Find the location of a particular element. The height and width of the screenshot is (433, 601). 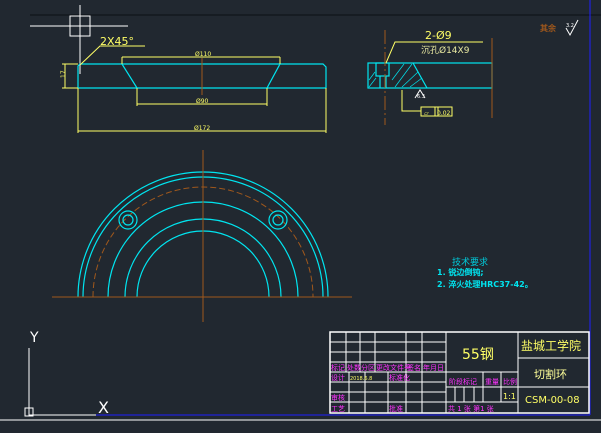

dim-top-label: Ø110 is located at coordinates (203, 54).